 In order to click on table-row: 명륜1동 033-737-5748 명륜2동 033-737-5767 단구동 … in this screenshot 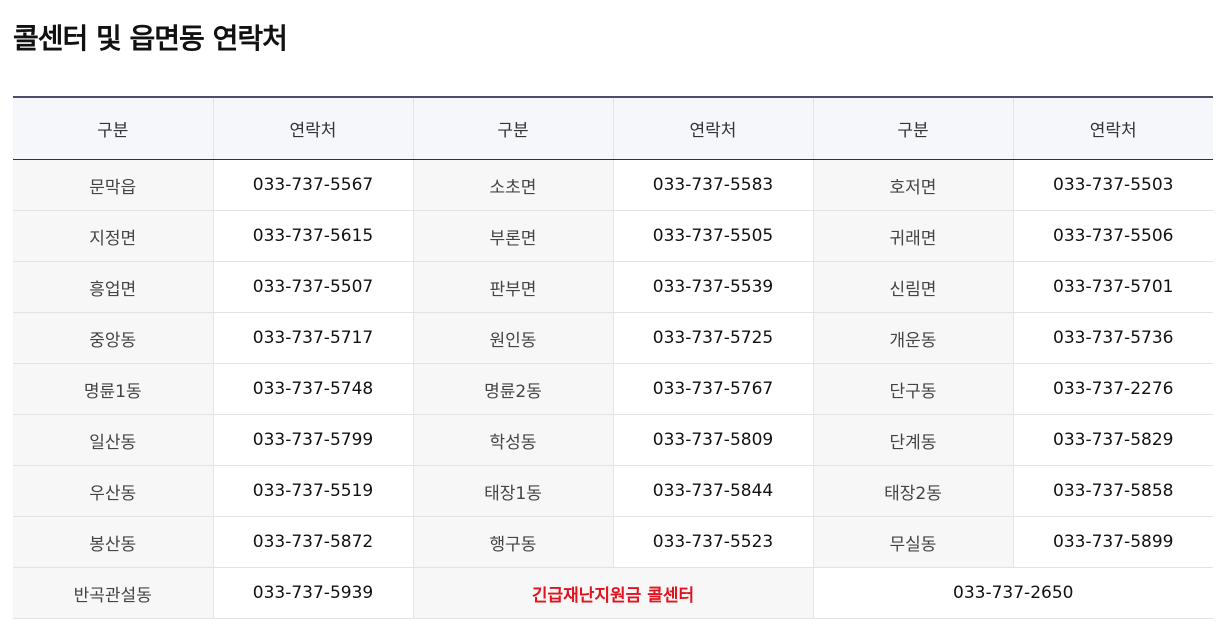, I will do `click(613, 389)`.